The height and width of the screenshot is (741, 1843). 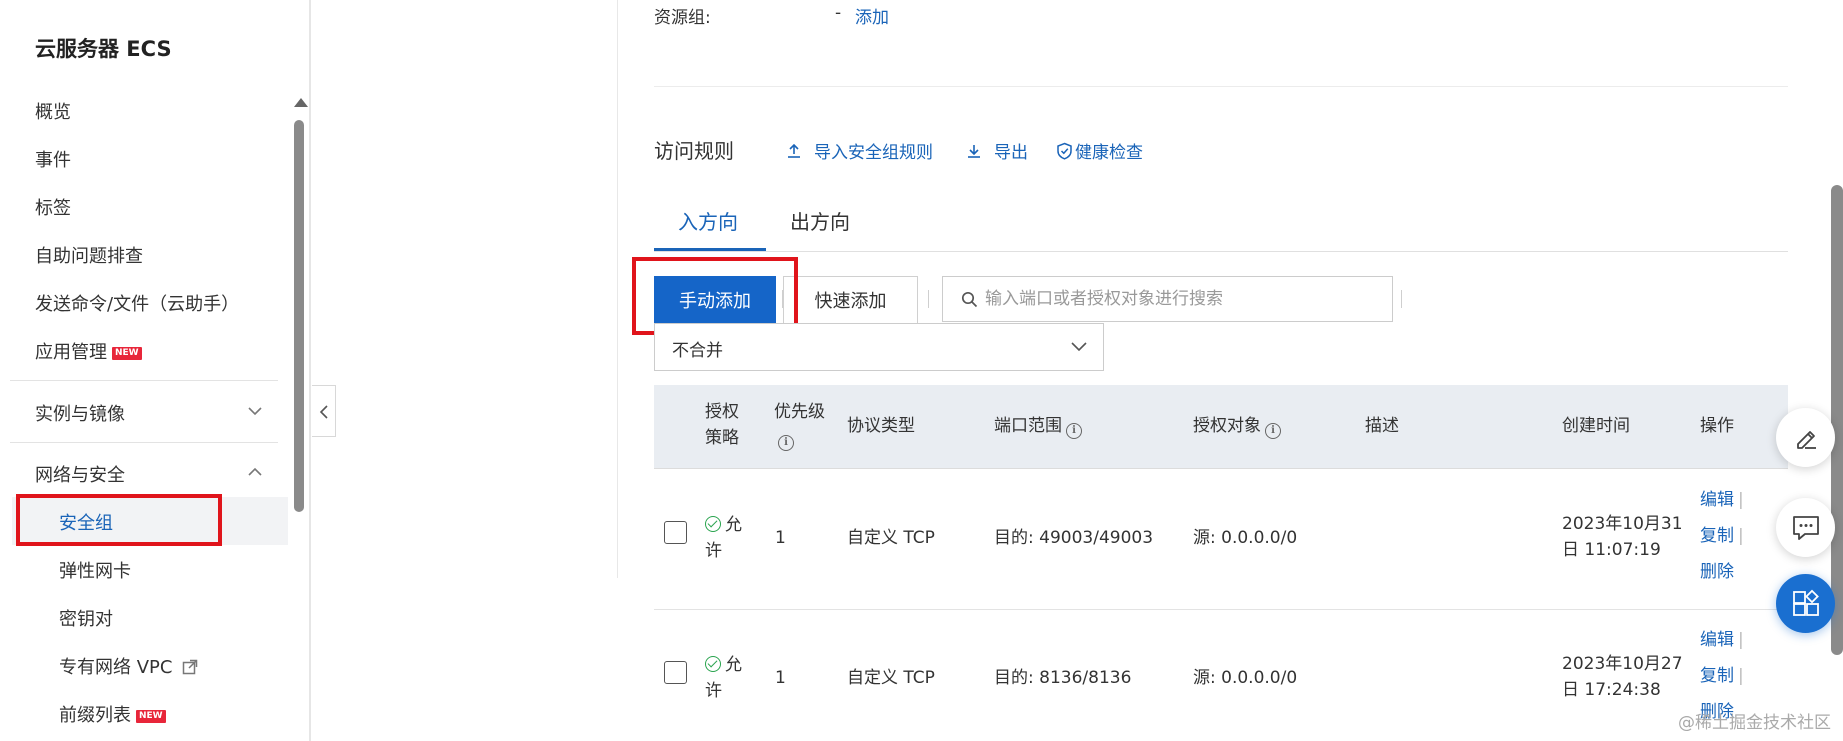 What do you see at coordinates (1227, 426) in the screenshot?
I see `header-auth-object-label: 授权对象` at bounding box center [1227, 426].